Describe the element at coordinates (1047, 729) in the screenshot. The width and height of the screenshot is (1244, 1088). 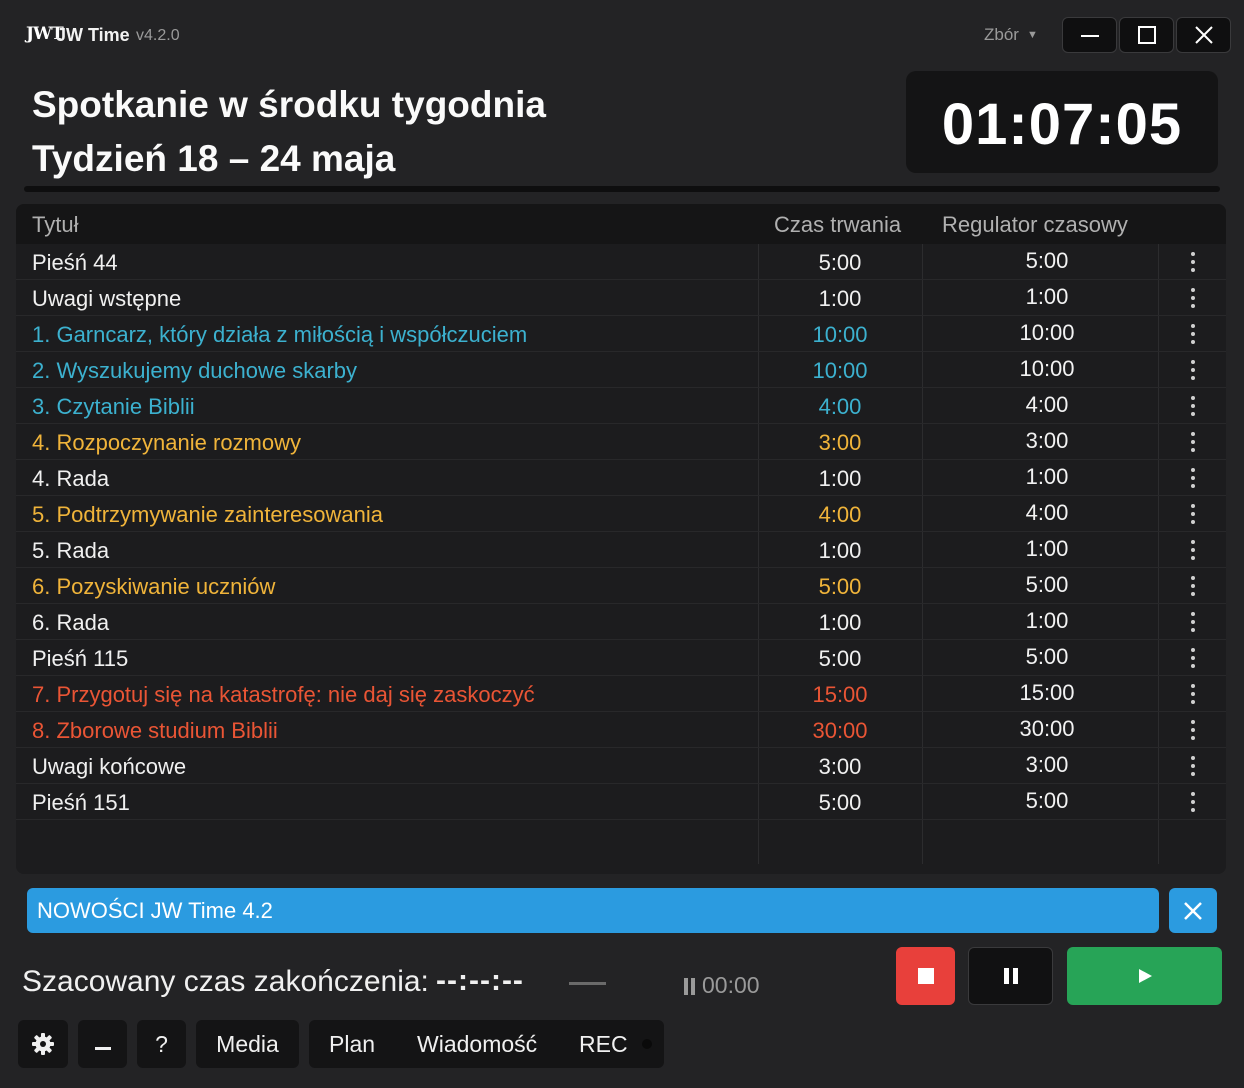
I see `row-regulator: 30:00` at that location.